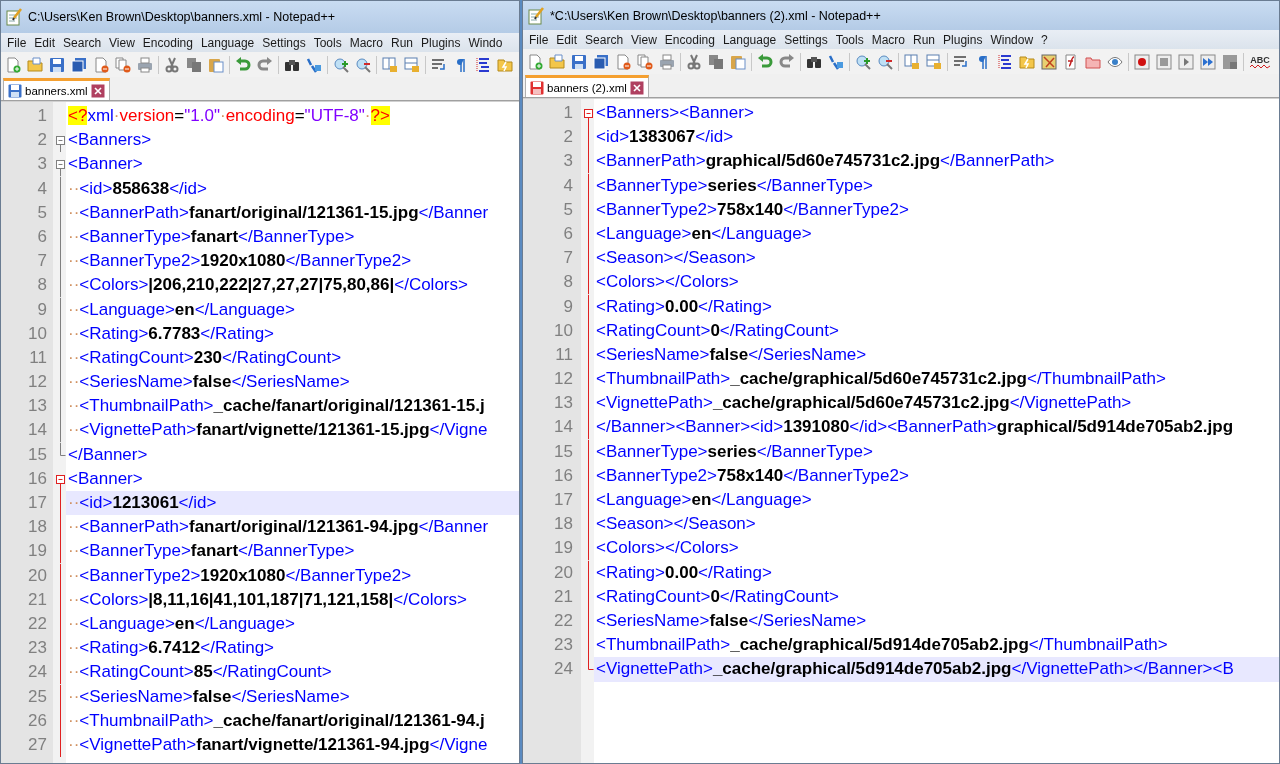 The height and width of the screenshot is (764, 1280). Describe the element at coordinates (137, 188) in the screenshot. I see `code-line: ··<id>858638</id>` at that location.